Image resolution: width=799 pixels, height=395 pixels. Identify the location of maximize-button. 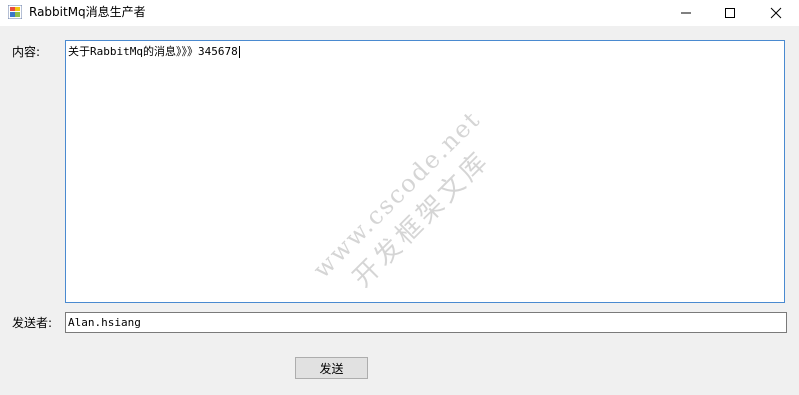
(730, 13).